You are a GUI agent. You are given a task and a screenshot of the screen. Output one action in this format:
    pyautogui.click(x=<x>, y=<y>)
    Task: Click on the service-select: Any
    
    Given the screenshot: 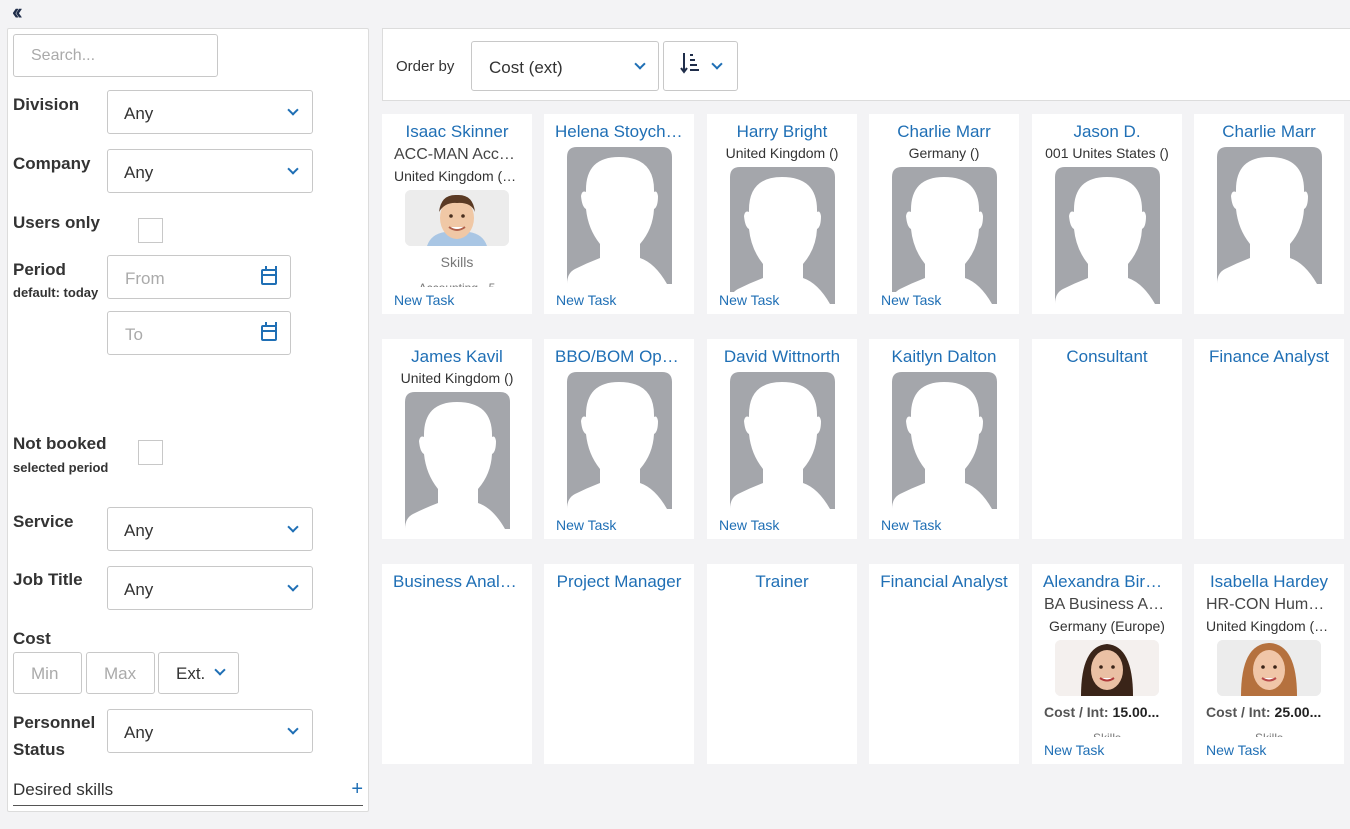 What is the action you would take?
    pyautogui.click(x=210, y=529)
    